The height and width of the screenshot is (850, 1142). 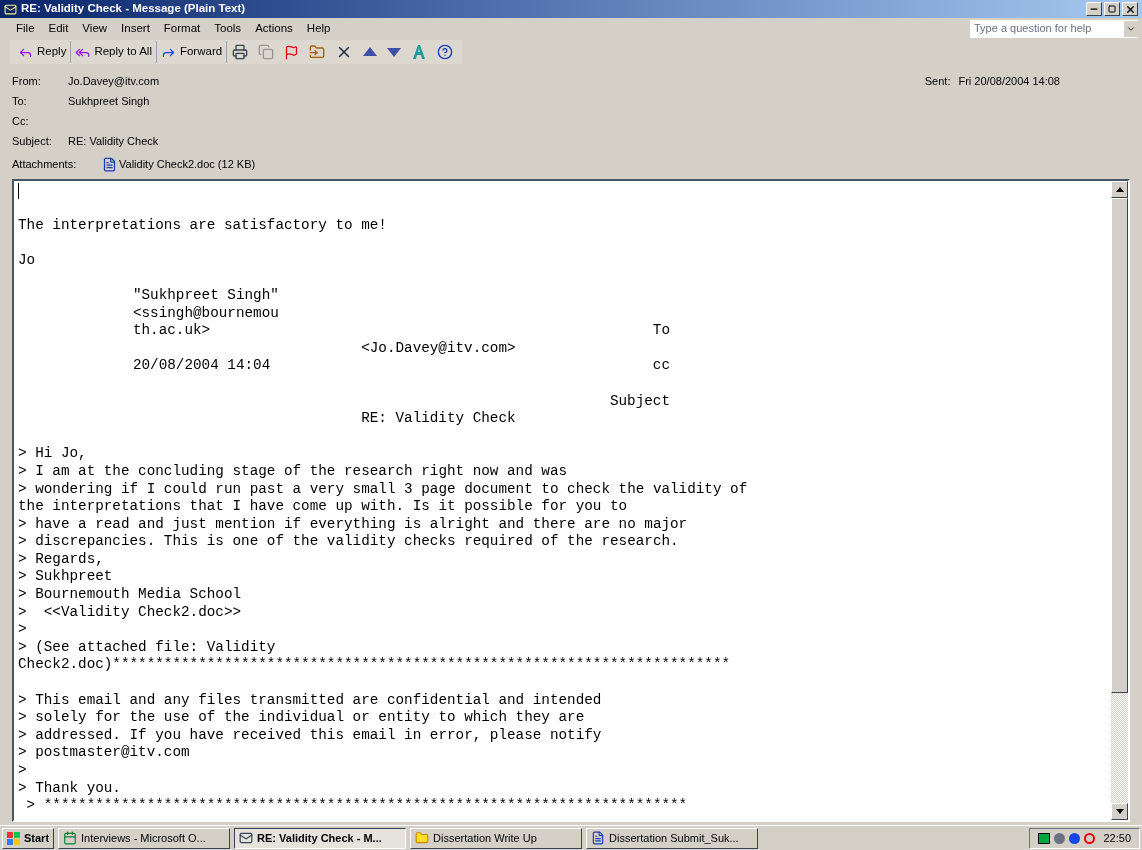 I want to click on print-icon, so click(x=240, y=52).